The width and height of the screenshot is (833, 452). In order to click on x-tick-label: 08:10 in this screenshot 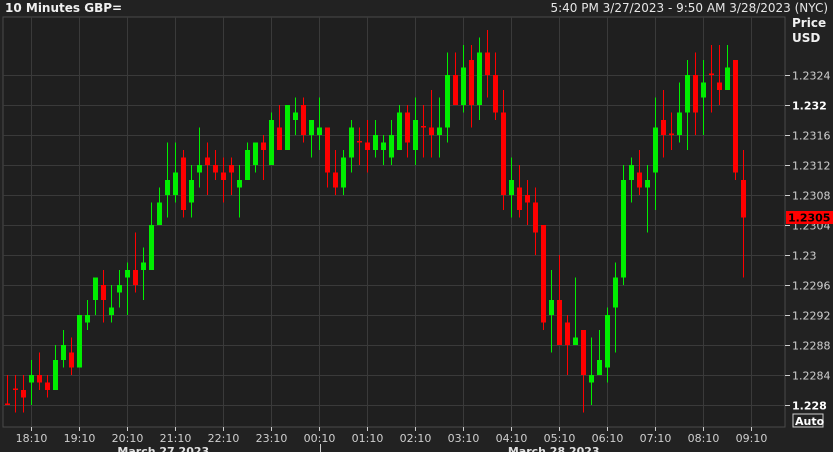, I will do `click(704, 438)`.